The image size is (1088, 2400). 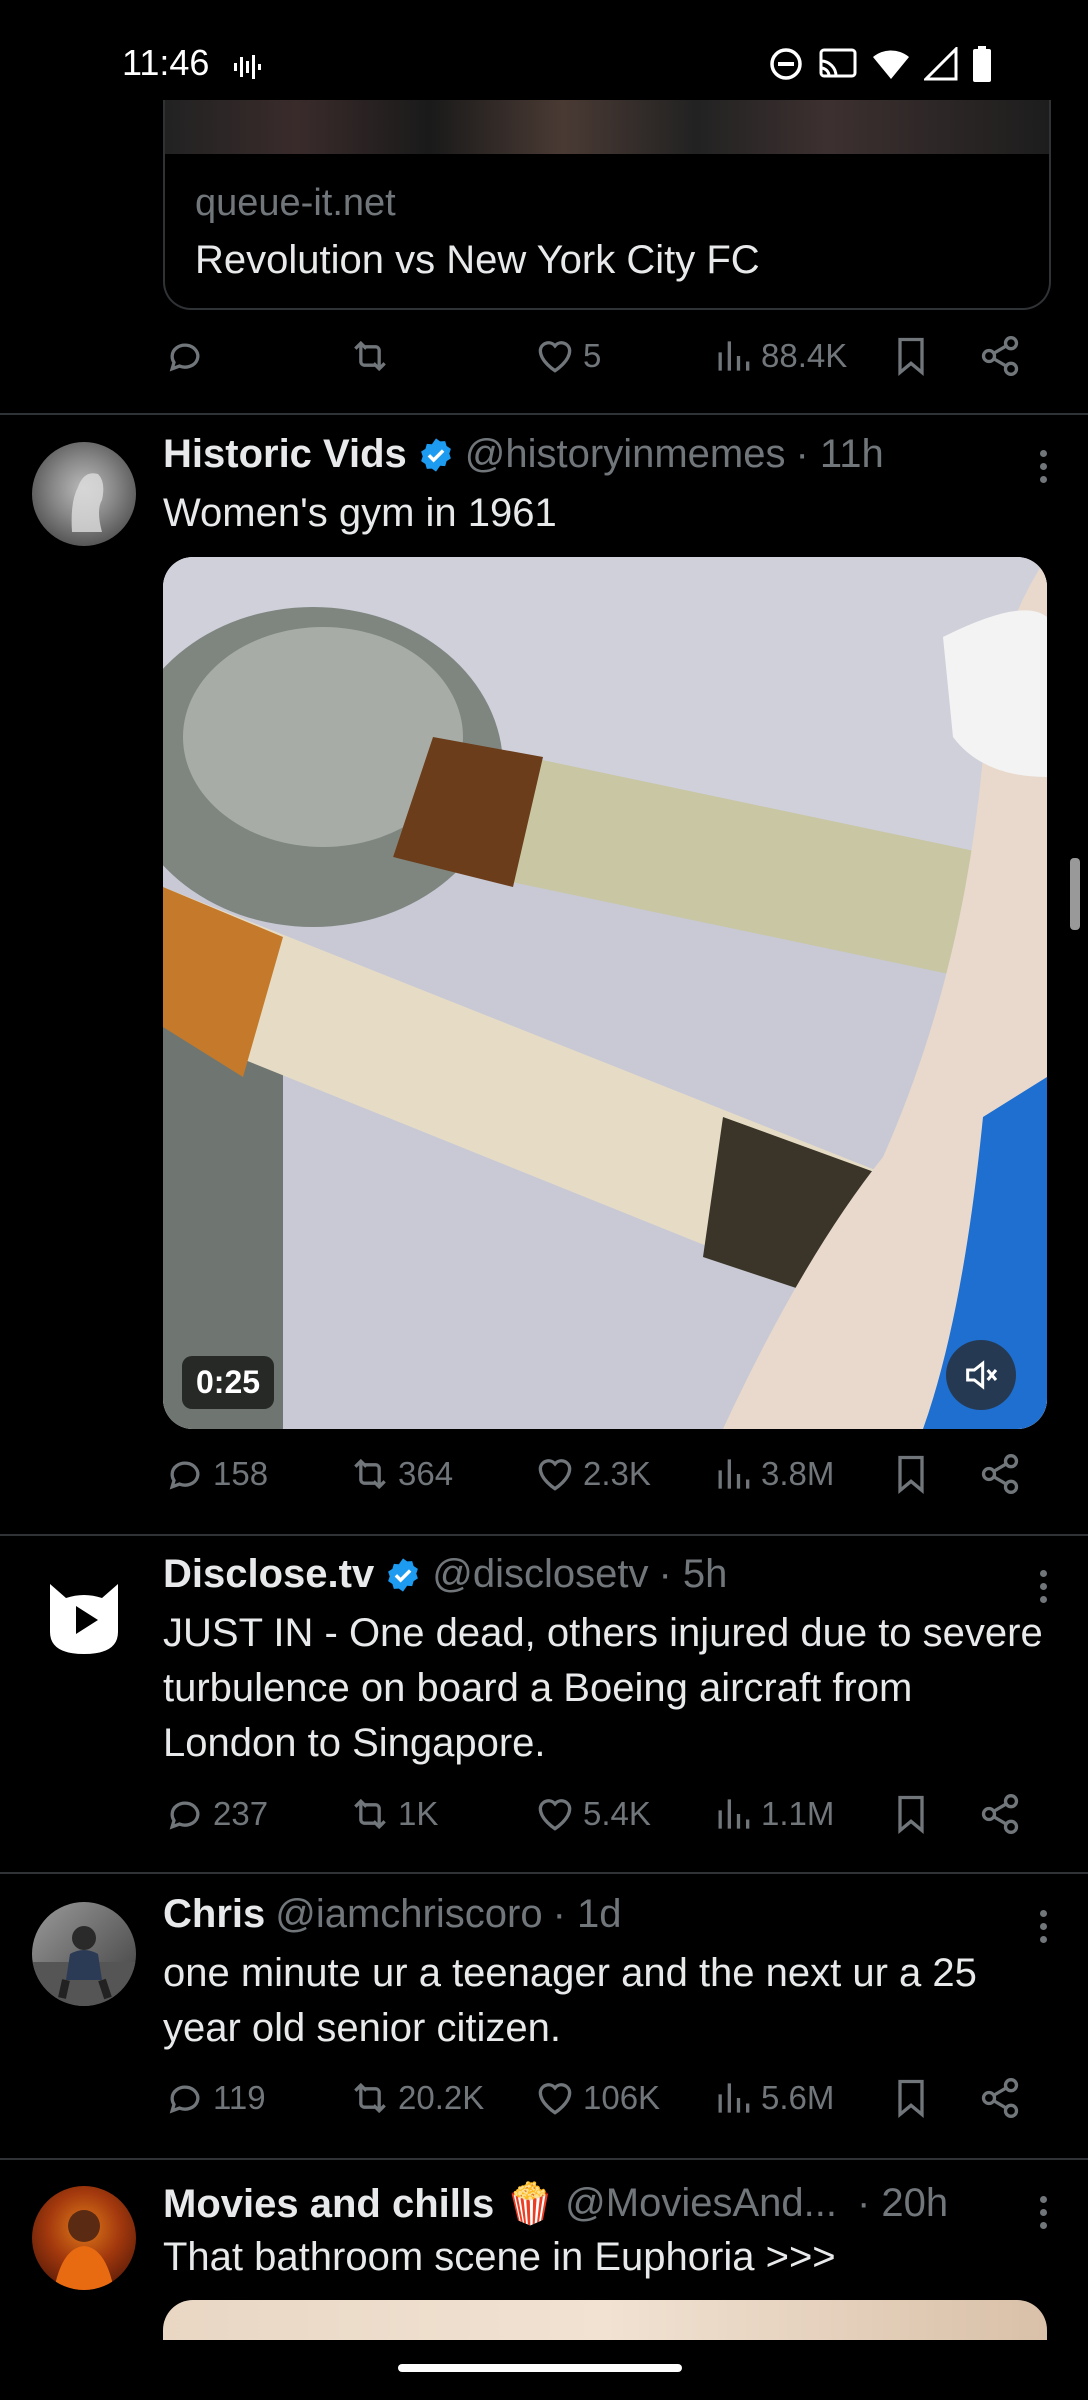 What do you see at coordinates (247, 69) in the screenshot?
I see `voice-activity-icon` at bounding box center [247, 69].